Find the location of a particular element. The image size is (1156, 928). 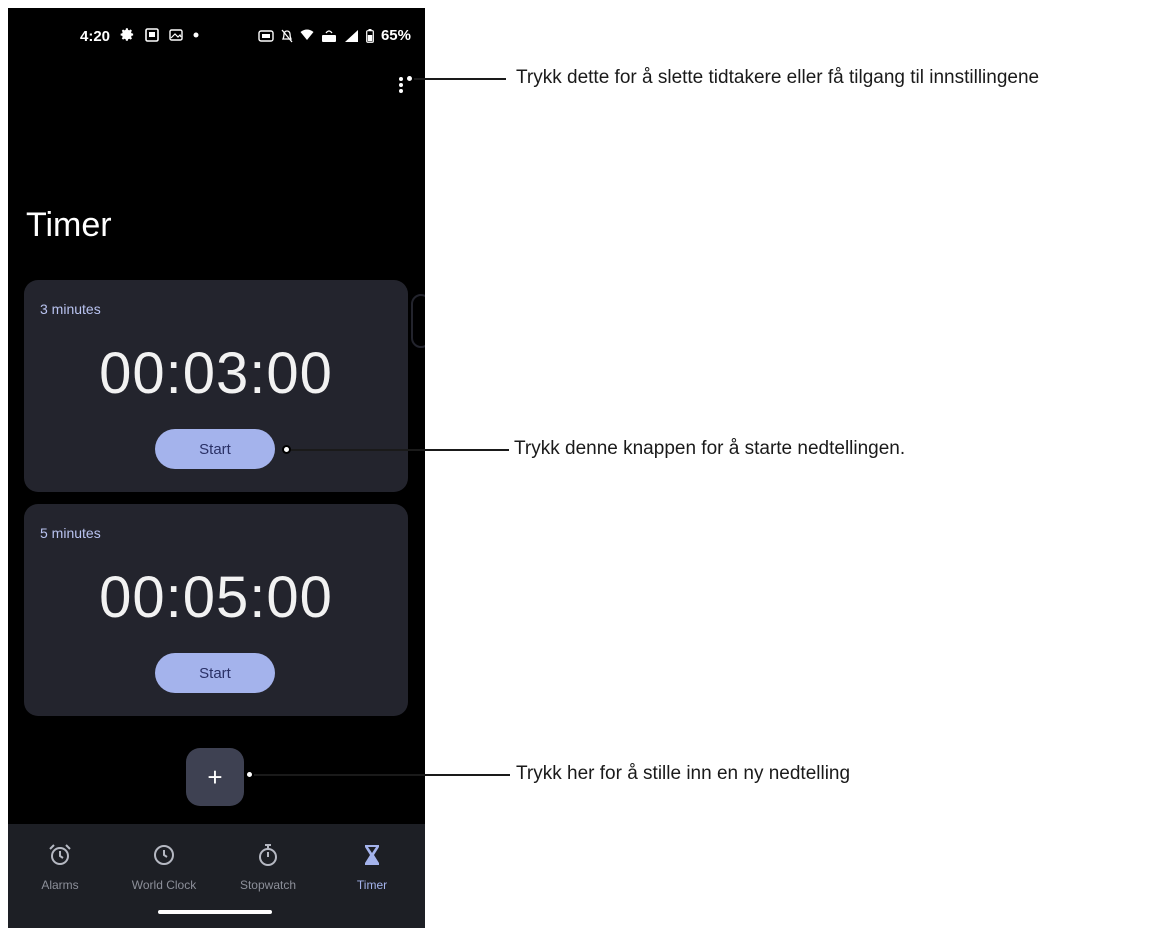

timer-time: 00:05:00 is located at coordinates (216, 597).